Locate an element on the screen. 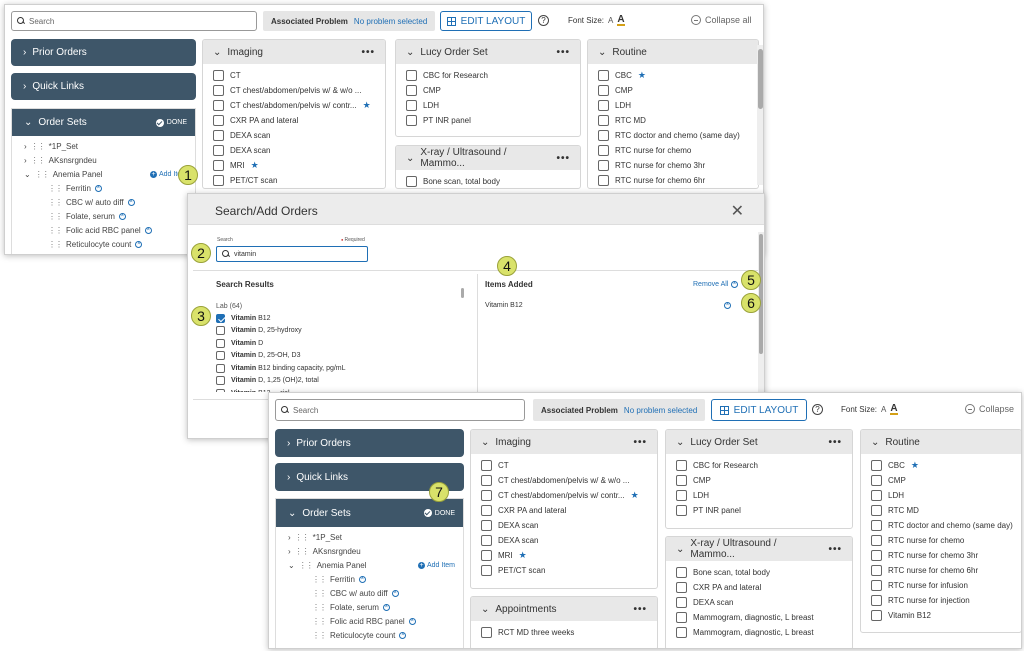 This screenshot has width=1024, height=651. list-item: Bone scan, total body is located at coordinates (493, 181).